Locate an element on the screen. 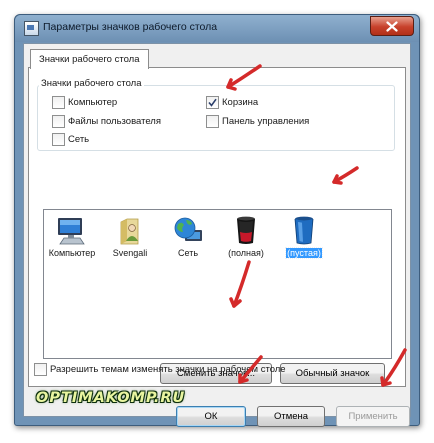 The image size is (434, 443). checkbox-recycle-bin: Корзина is located at coordinates (232, 102).